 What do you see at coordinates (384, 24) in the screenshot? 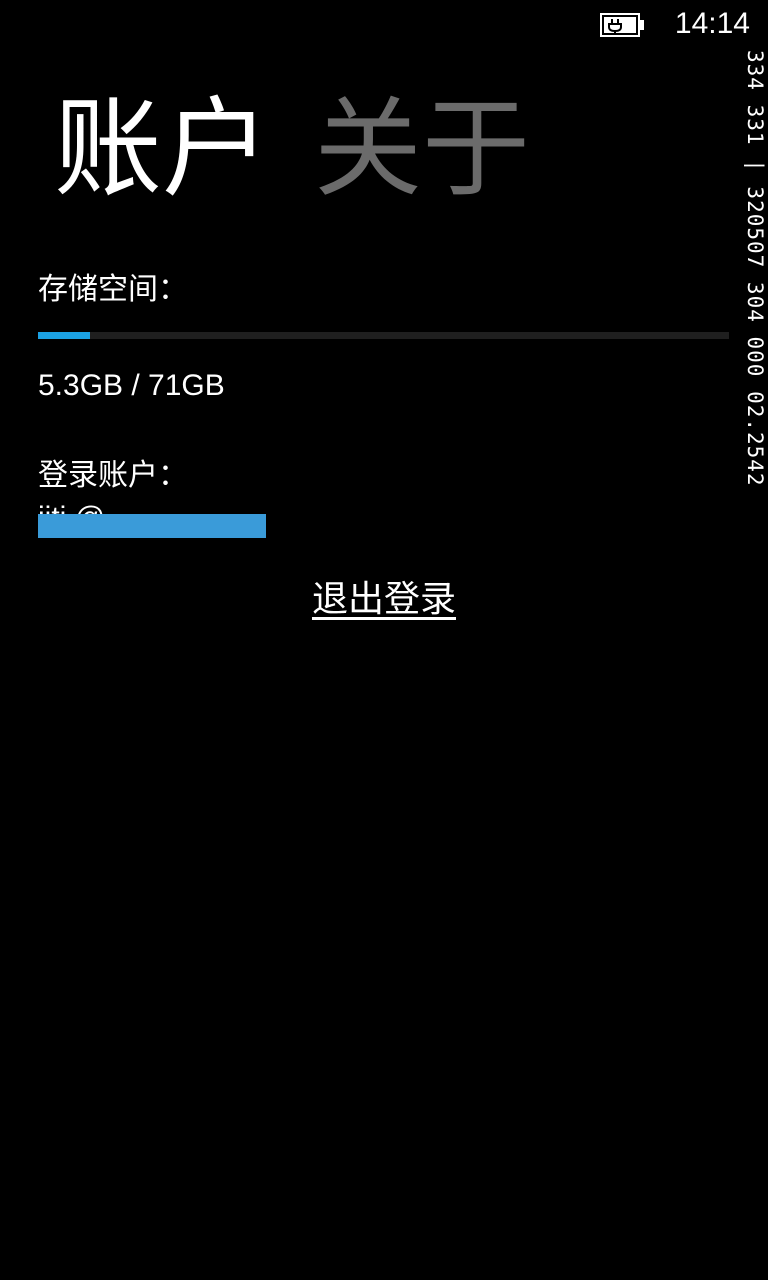
I see `status-bar: 14:14` at bounding box center [384, 24].